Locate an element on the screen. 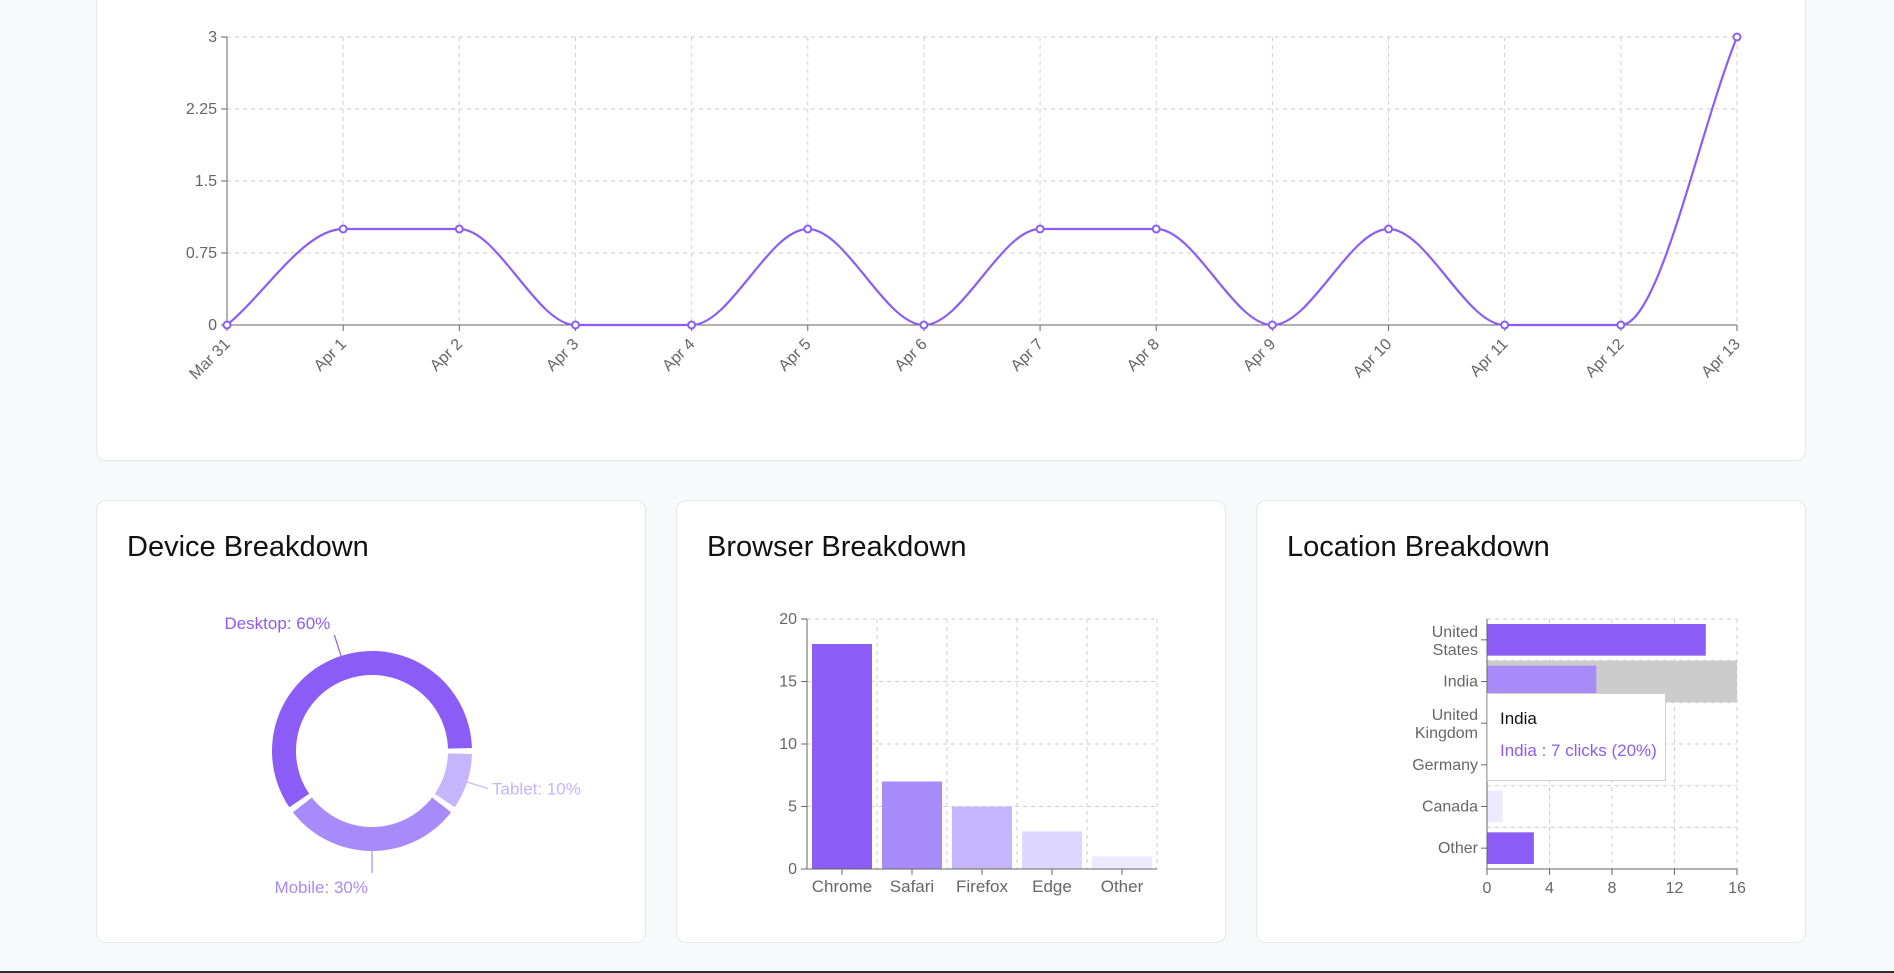 The image size is (1894, 973). line-chart-x-tick-label: Apr 9 is located at coordinates (1259, 355).